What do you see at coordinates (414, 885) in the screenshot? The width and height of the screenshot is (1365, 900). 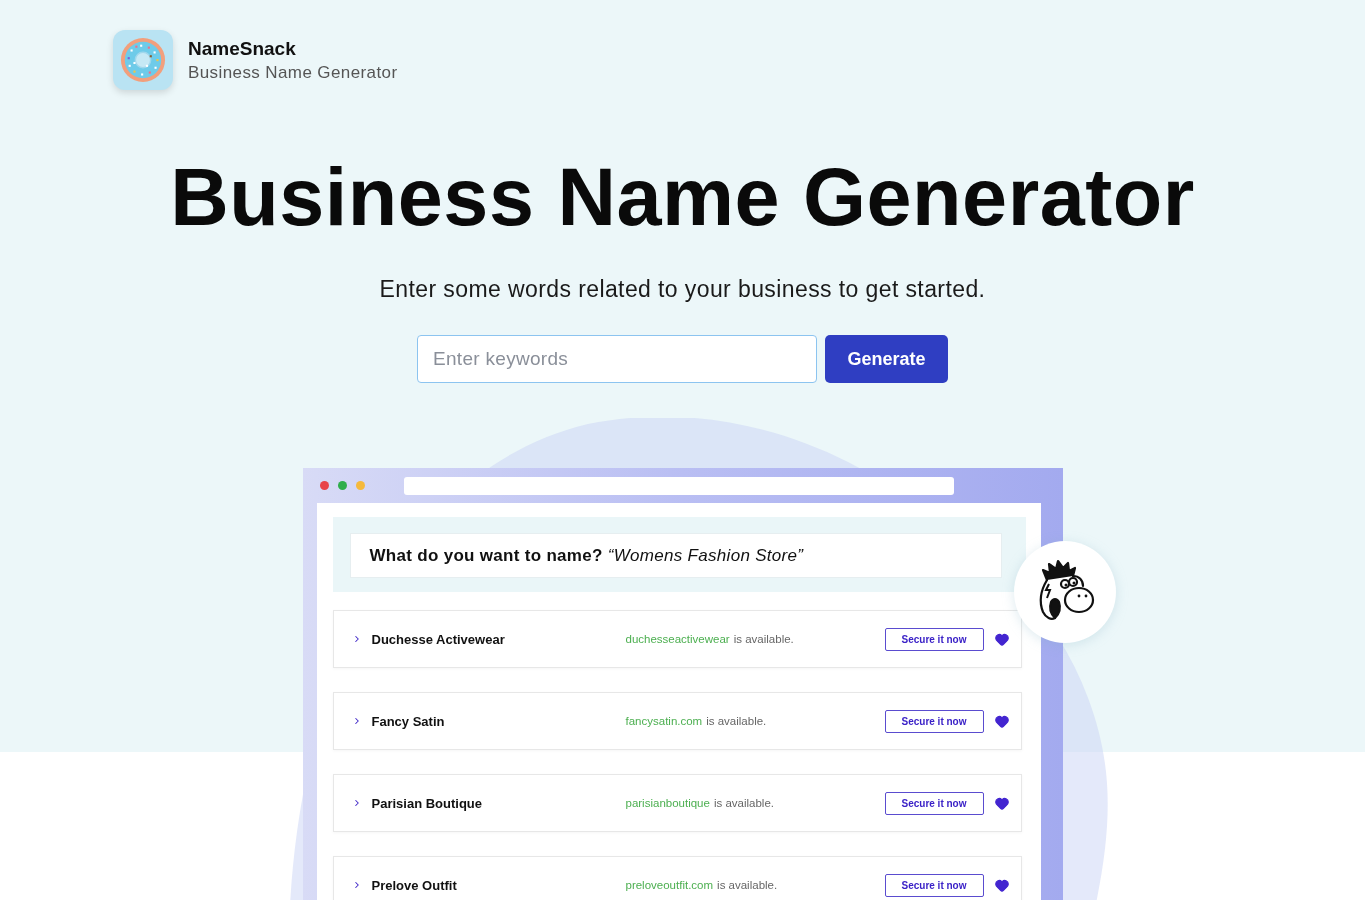 I see `result-name: Prelove Outfit` at bounding box center [414, 885].